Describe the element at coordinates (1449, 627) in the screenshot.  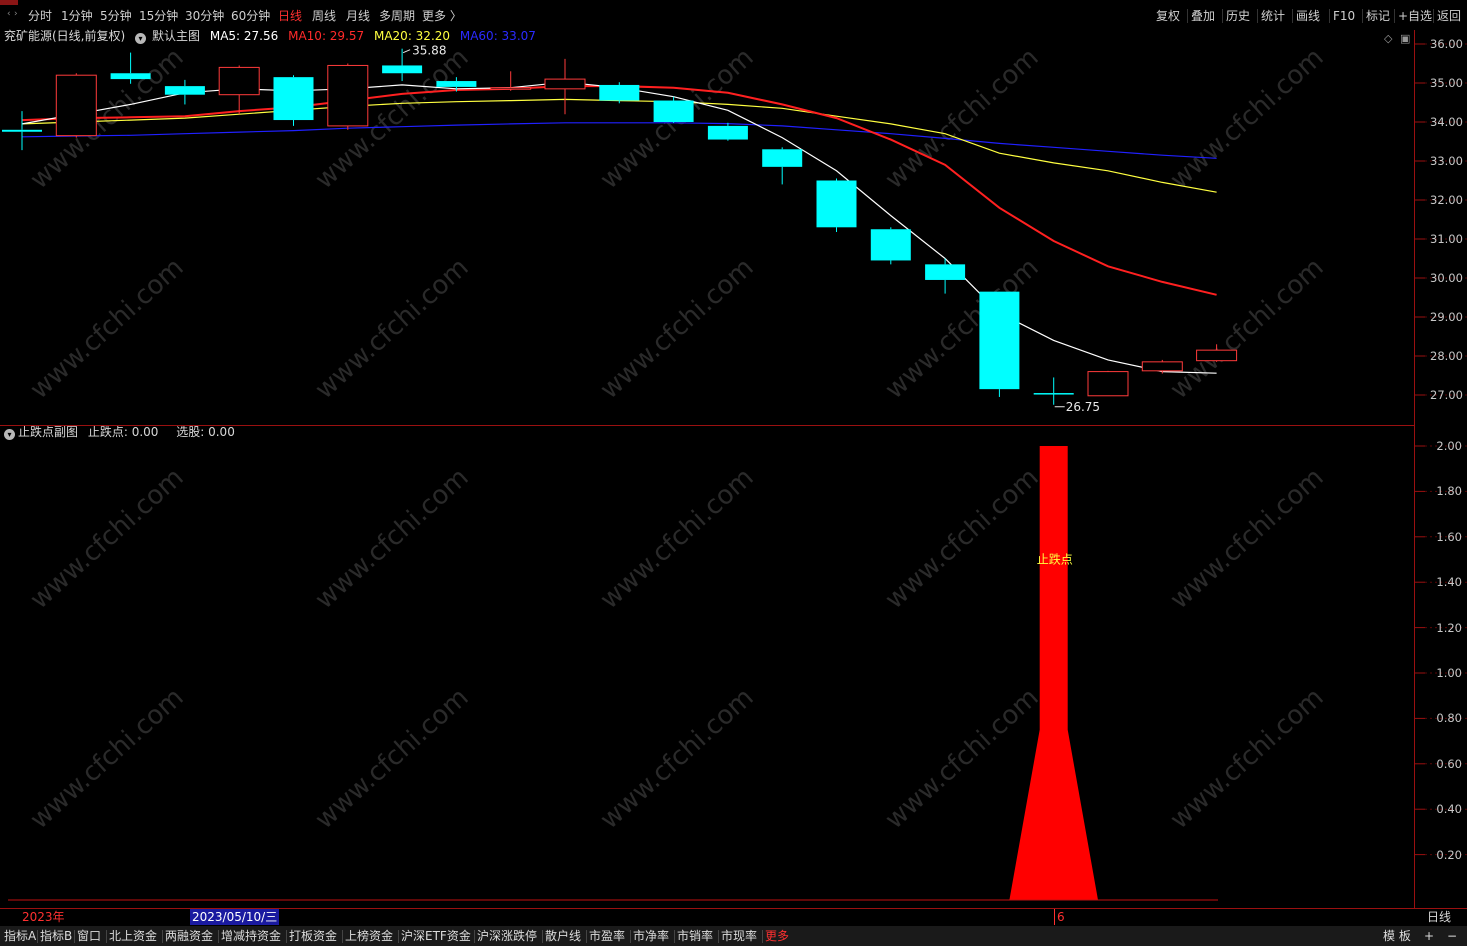
I see `sub-tick: 1.20` at that location.